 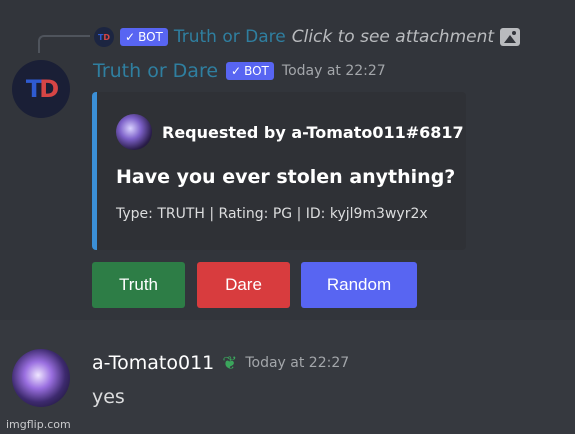 I want to click on message-timestamp: Today at 22:27, so click(x=333, y=71).